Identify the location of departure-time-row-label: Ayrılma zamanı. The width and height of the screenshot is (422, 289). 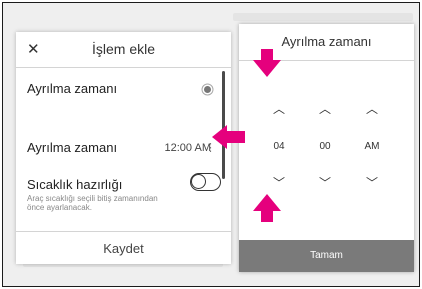
(72, 147).